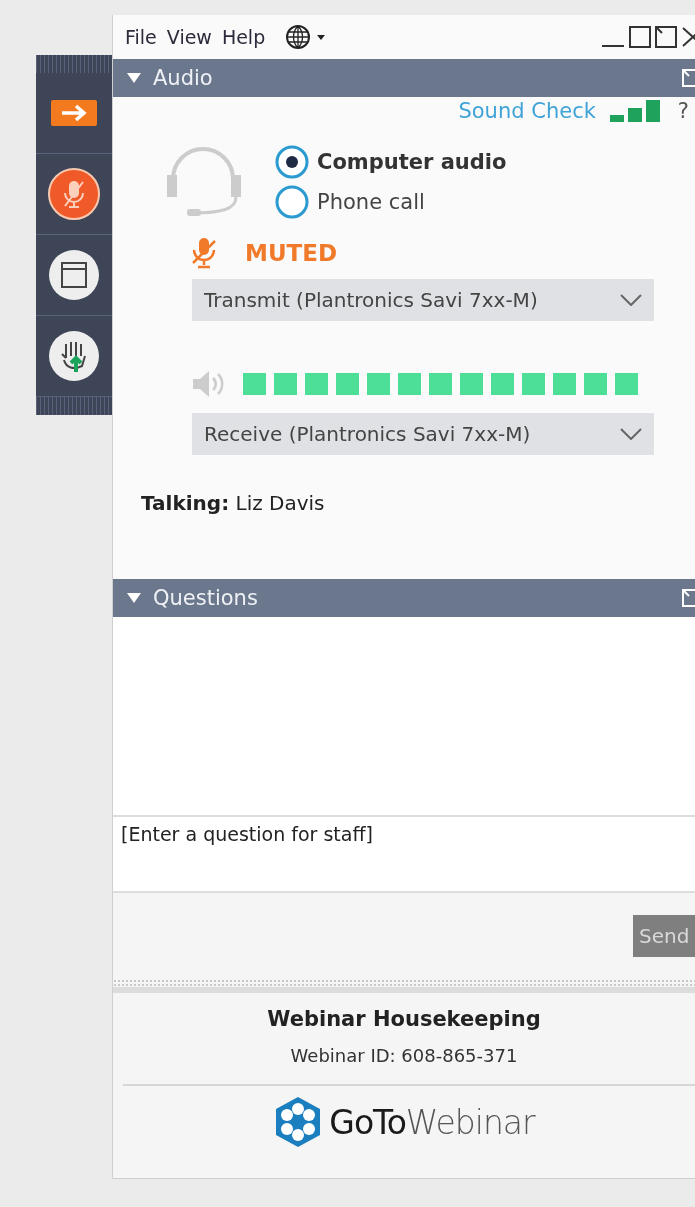  Describe the element at coordinates (666, 37) in the screenshot. I see `popout-icon` at that location.